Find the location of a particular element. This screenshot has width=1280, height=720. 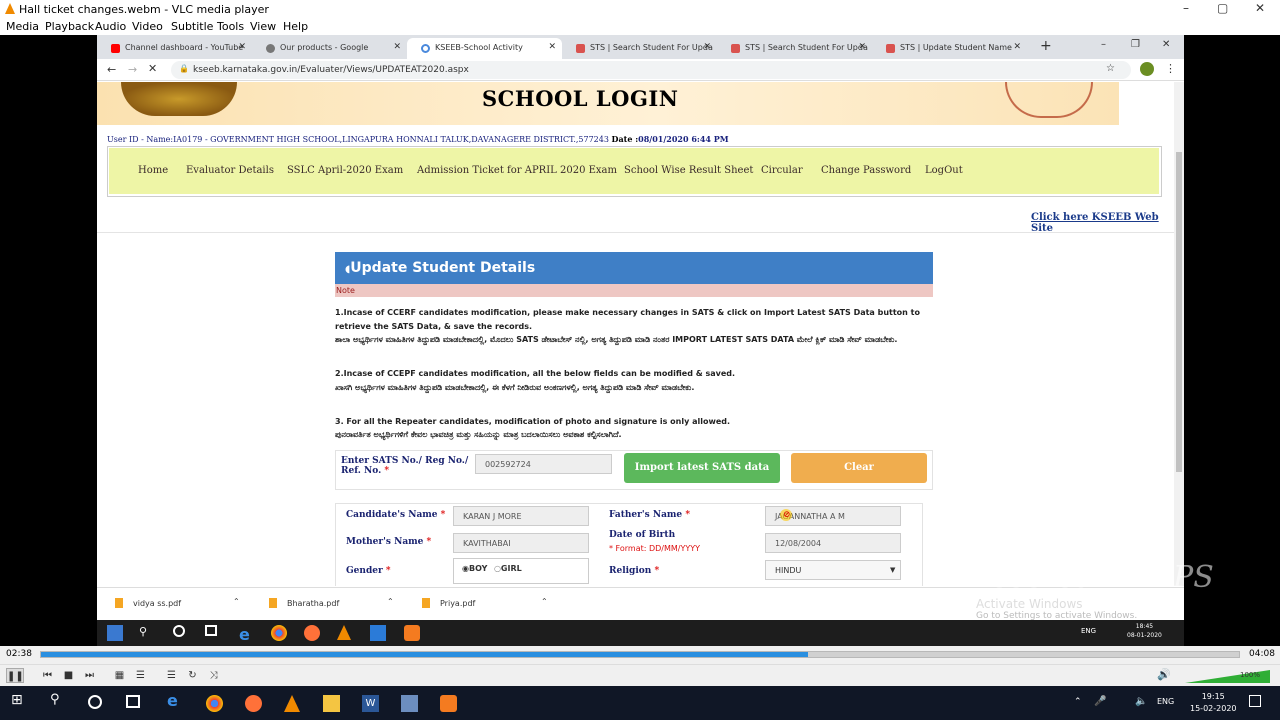

icecream-recorder-icon is located at coordinates (448, 703).